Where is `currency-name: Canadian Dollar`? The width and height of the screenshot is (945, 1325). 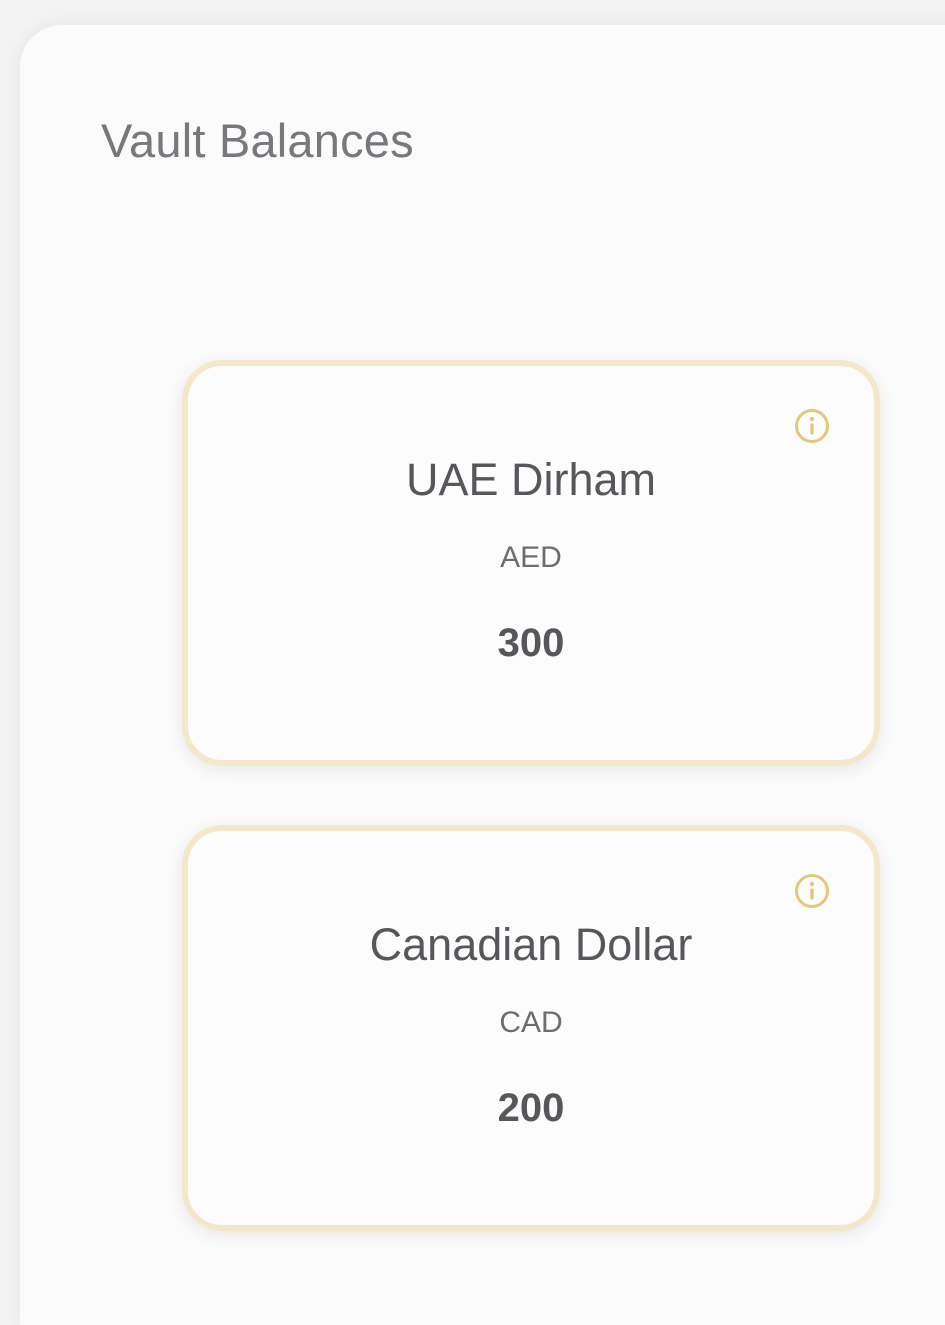
currency-name: Canadian Dollar is located at coordinates (531, 944).